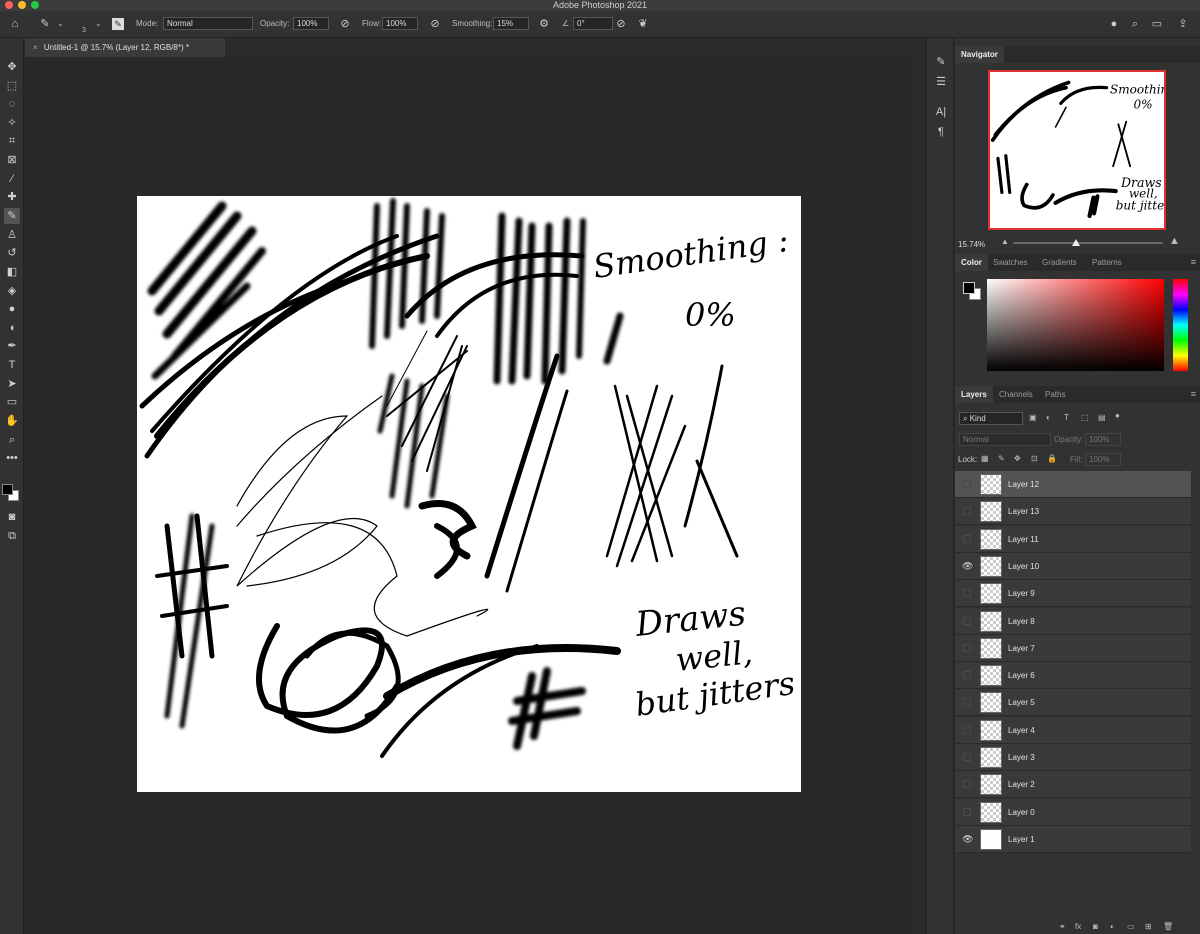  Describe the element at coordinates (985, 458) in the screenshot. I see `lock-transparent-icon: ▦` at that location.